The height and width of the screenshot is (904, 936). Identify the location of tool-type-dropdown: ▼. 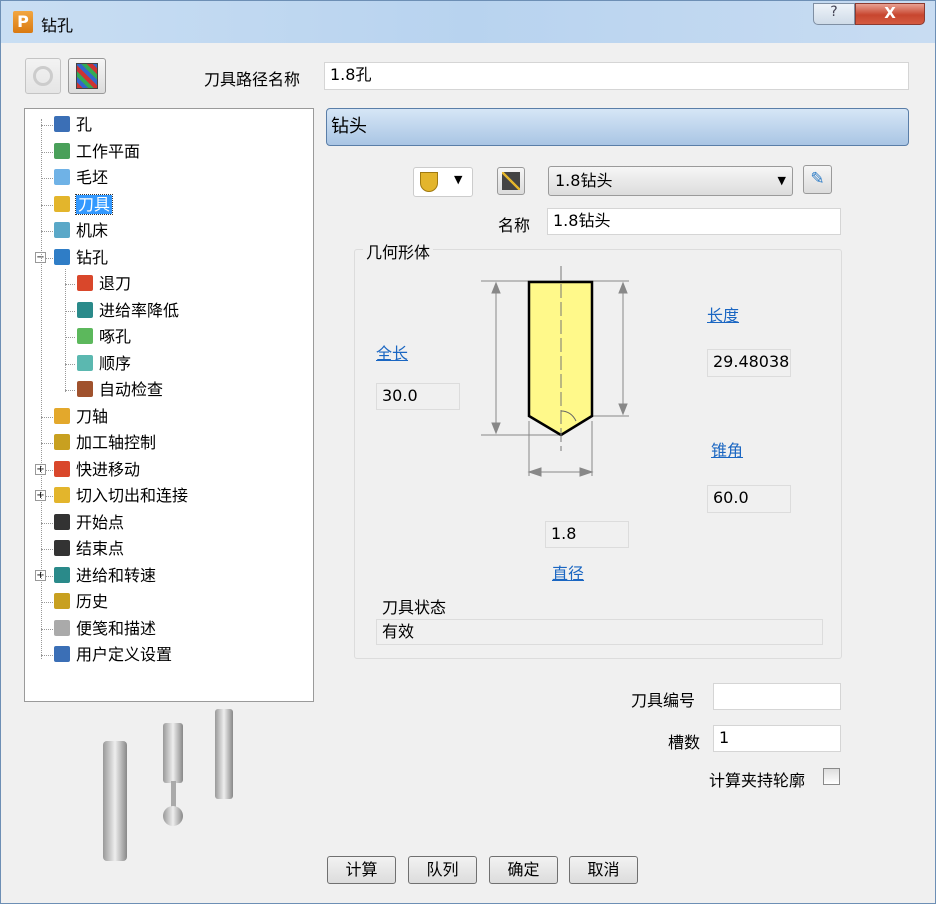
(443, 182).